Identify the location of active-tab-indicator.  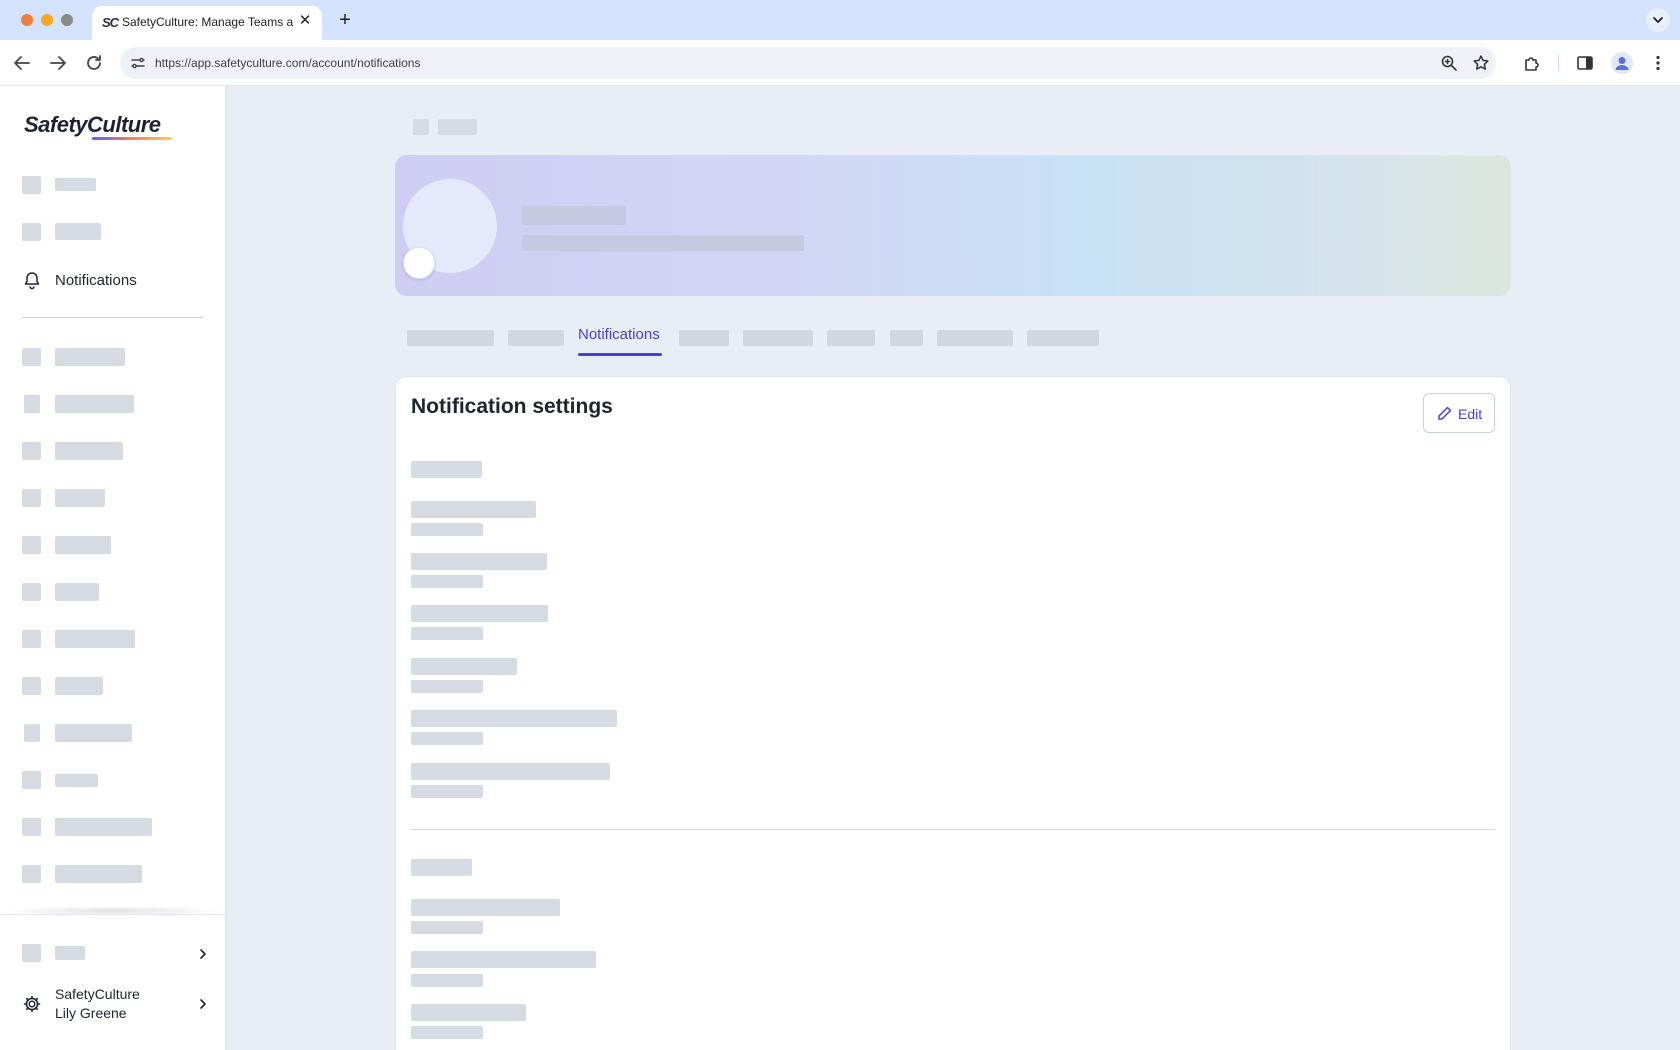
(620, 354).